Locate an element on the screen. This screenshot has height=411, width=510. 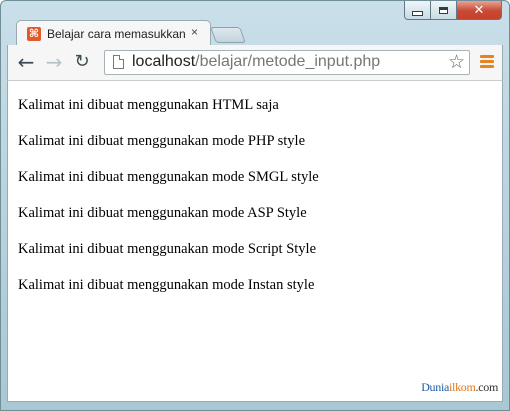
reload-icon: ↻ is located at coordinates (82, 62).